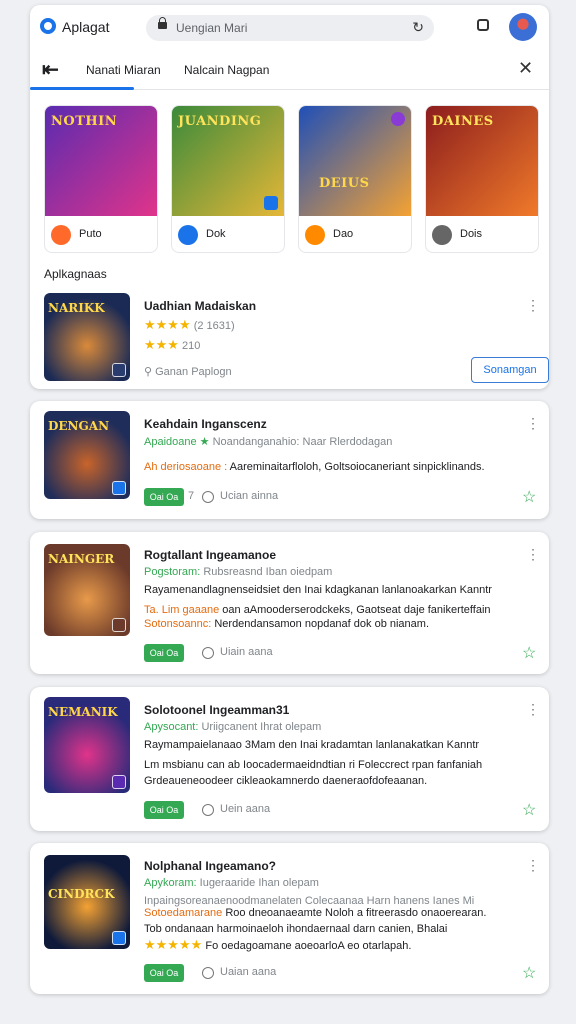 The image size is (576, 1024). What do you see at coordinates (200, 306) in the screenshot?
I see `app-title: Uadhian Madaiskan` at bounding box center [200, 306].